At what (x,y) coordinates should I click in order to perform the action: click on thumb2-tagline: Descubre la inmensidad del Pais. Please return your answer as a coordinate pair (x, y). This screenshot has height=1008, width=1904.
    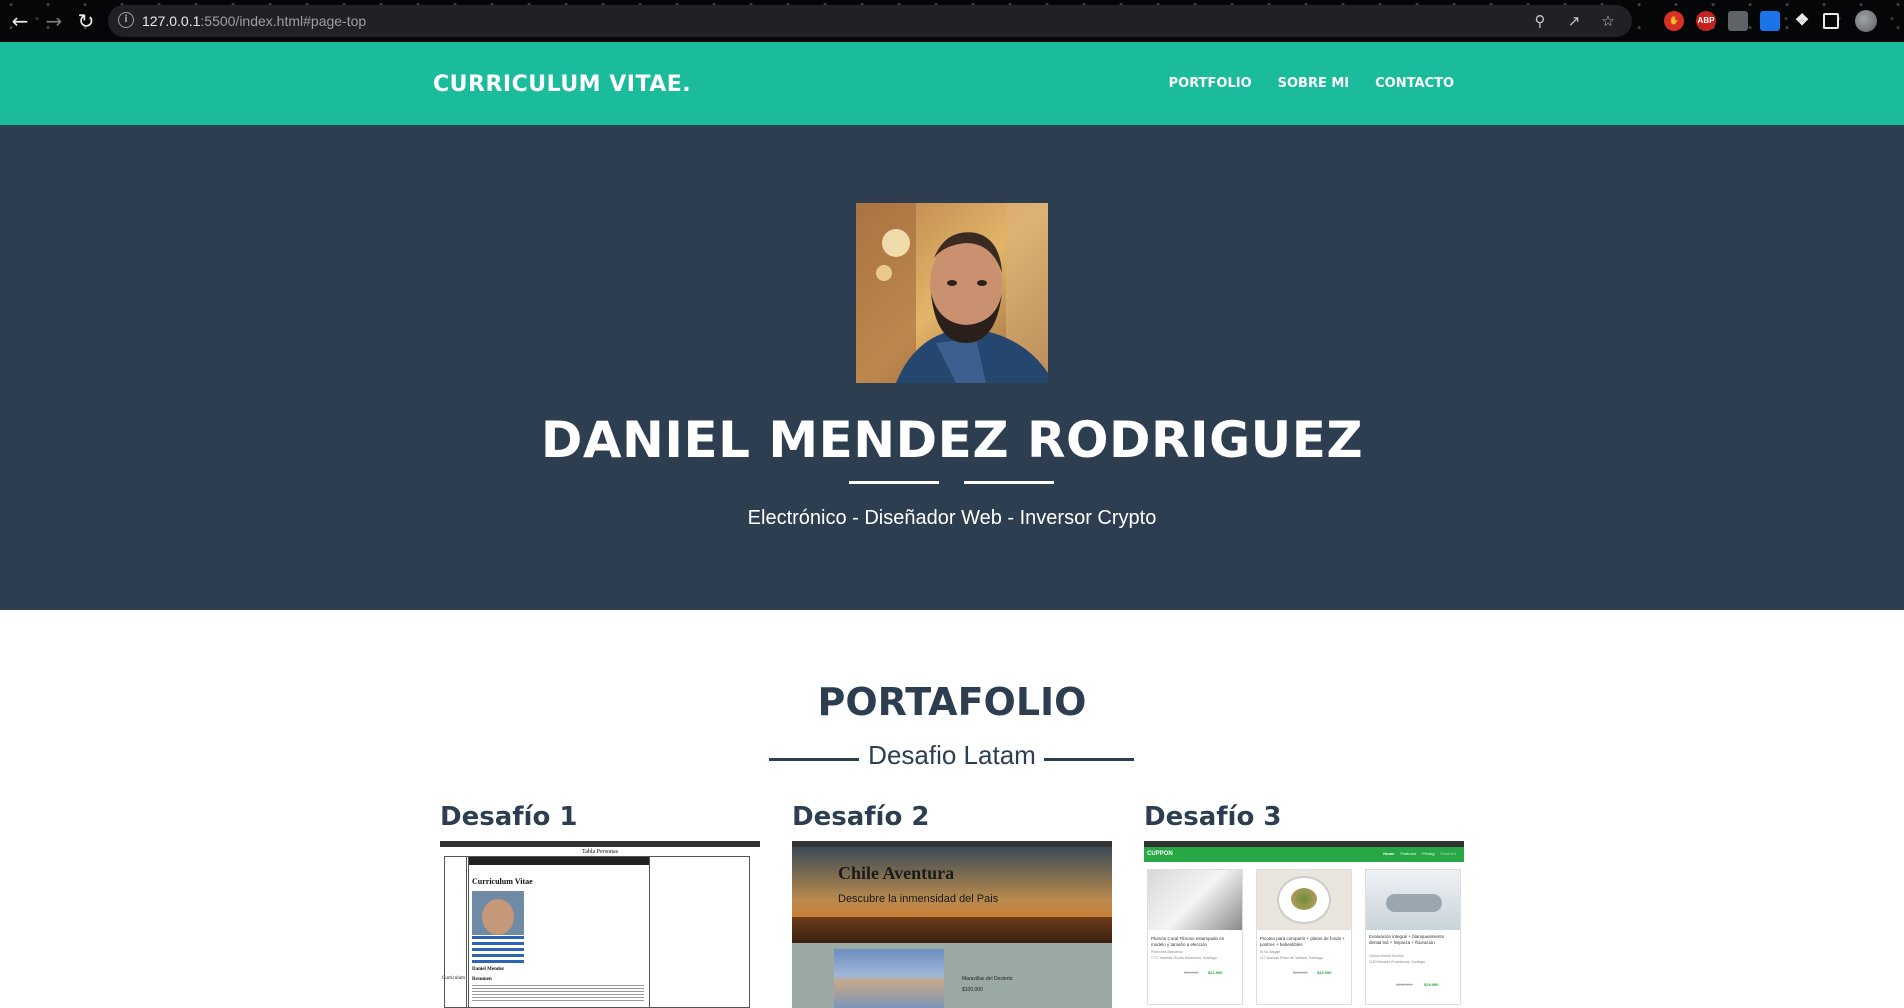
    Looking at the image, I should click on (918, 899).